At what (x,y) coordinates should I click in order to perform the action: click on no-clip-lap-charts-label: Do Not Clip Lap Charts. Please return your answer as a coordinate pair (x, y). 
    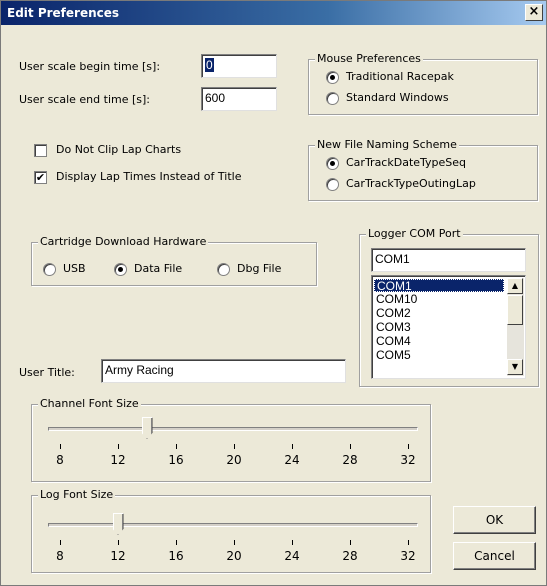
    Looking at the image, I should click on (118, 149).